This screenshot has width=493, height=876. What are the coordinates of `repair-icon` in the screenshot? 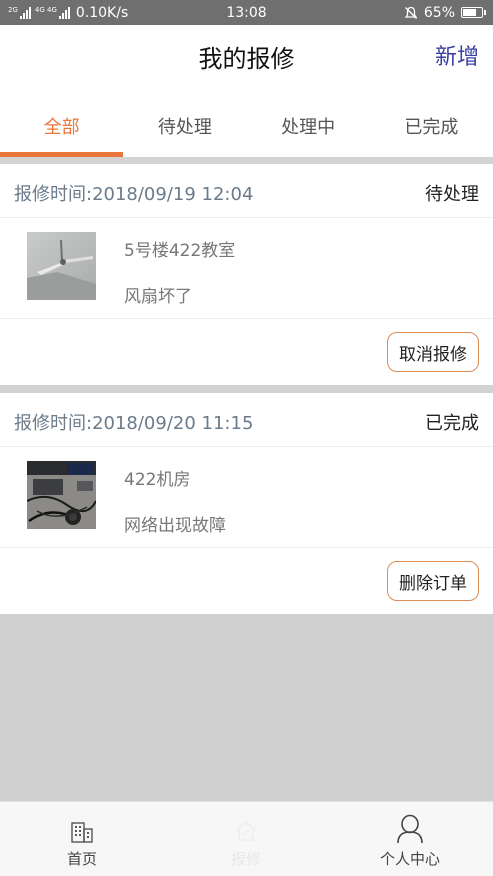 It's located at (246, 829).